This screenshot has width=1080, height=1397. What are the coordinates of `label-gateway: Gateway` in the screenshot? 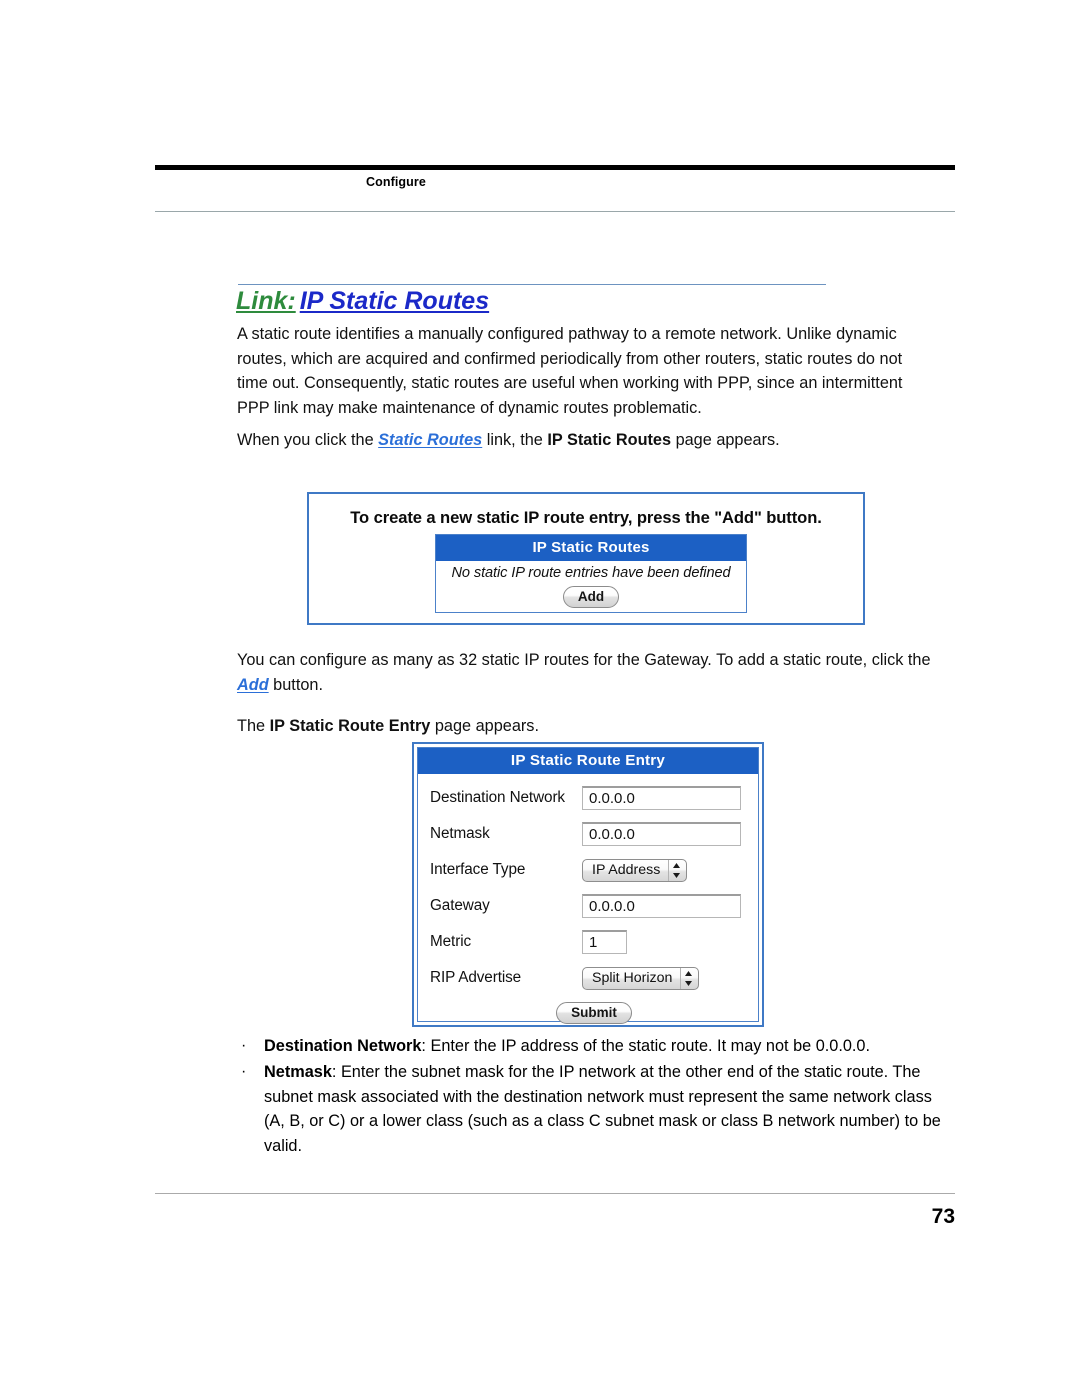 It's located at (460, 905).